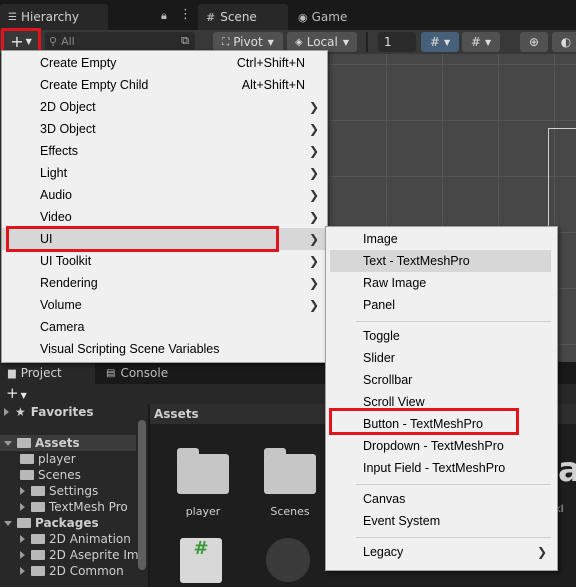 Image resolution: width=576 pixels, height=587 pixels. I want to click on local-dropdown: ◈ Local ▼, so click(322, 42).